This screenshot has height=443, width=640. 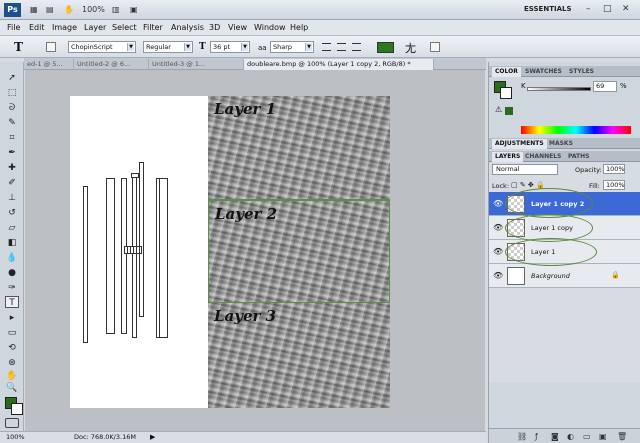 What do you see at coordinates (570, 436) in the screenshot?
I see `adjustment-layer-icon: ◐` at bounding box center [570, 436].